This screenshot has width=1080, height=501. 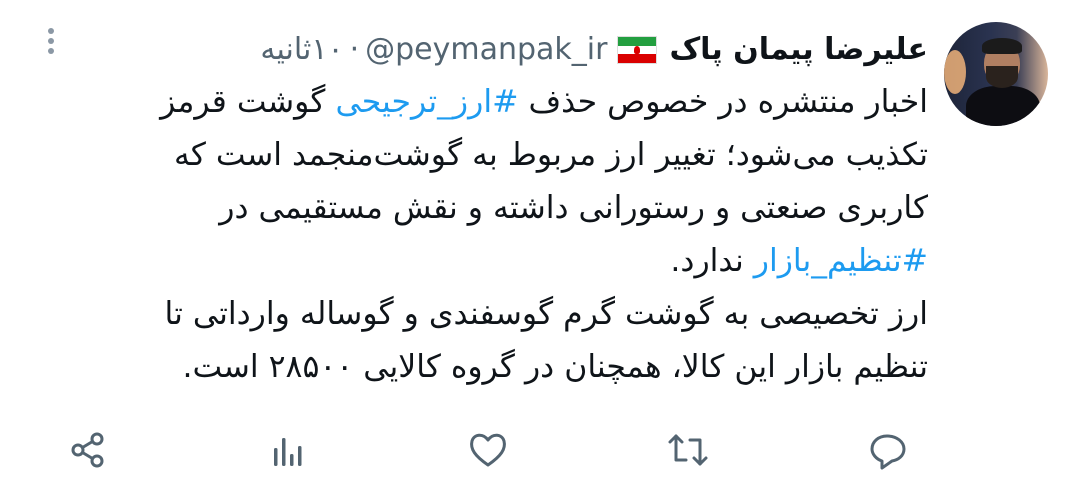 I want to click on reply-button, so click(x=888, y=450).